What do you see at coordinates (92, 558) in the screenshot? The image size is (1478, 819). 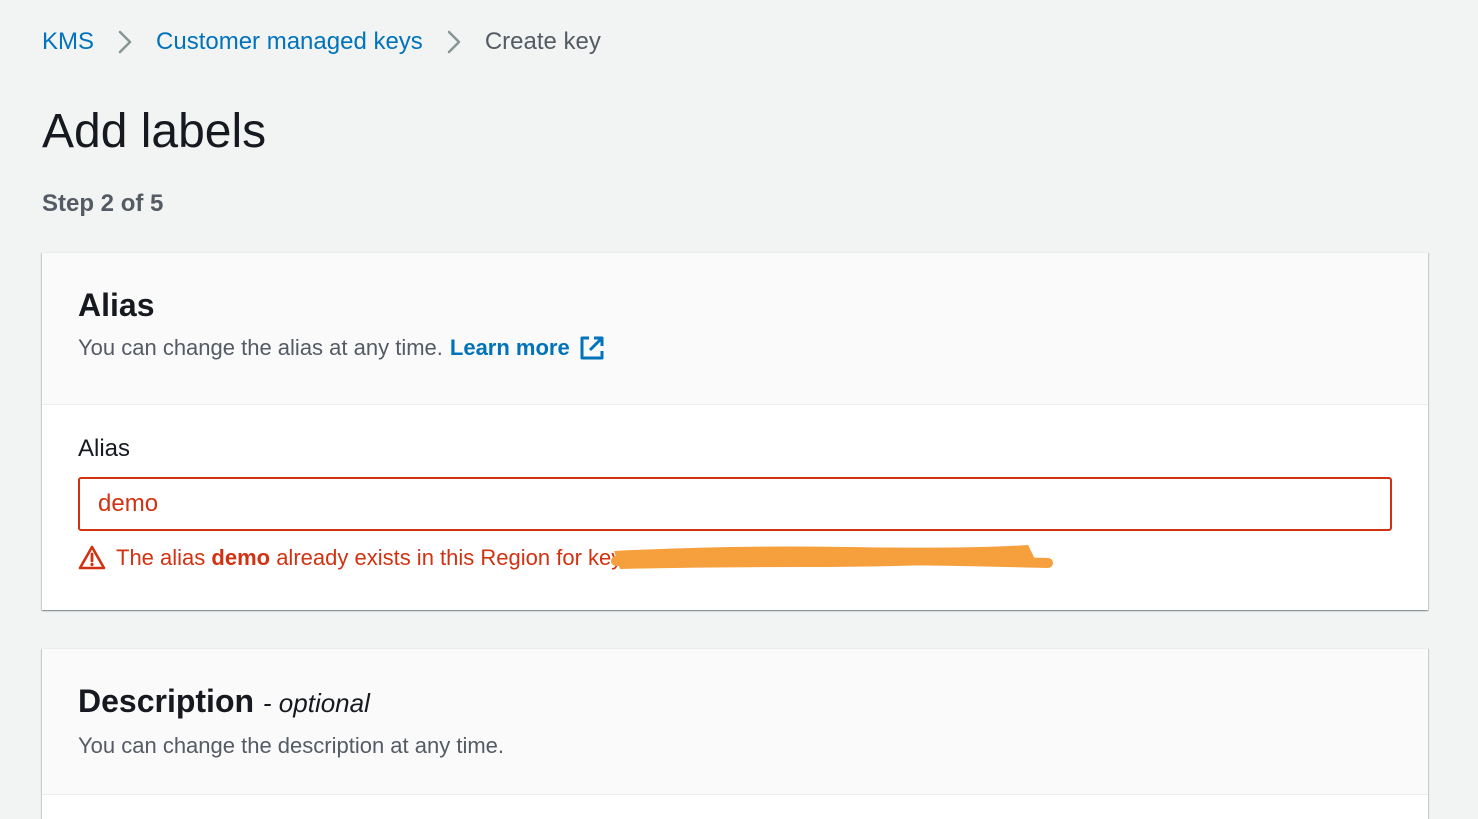 I see `warning-icon` at bounding box center [92, 558].